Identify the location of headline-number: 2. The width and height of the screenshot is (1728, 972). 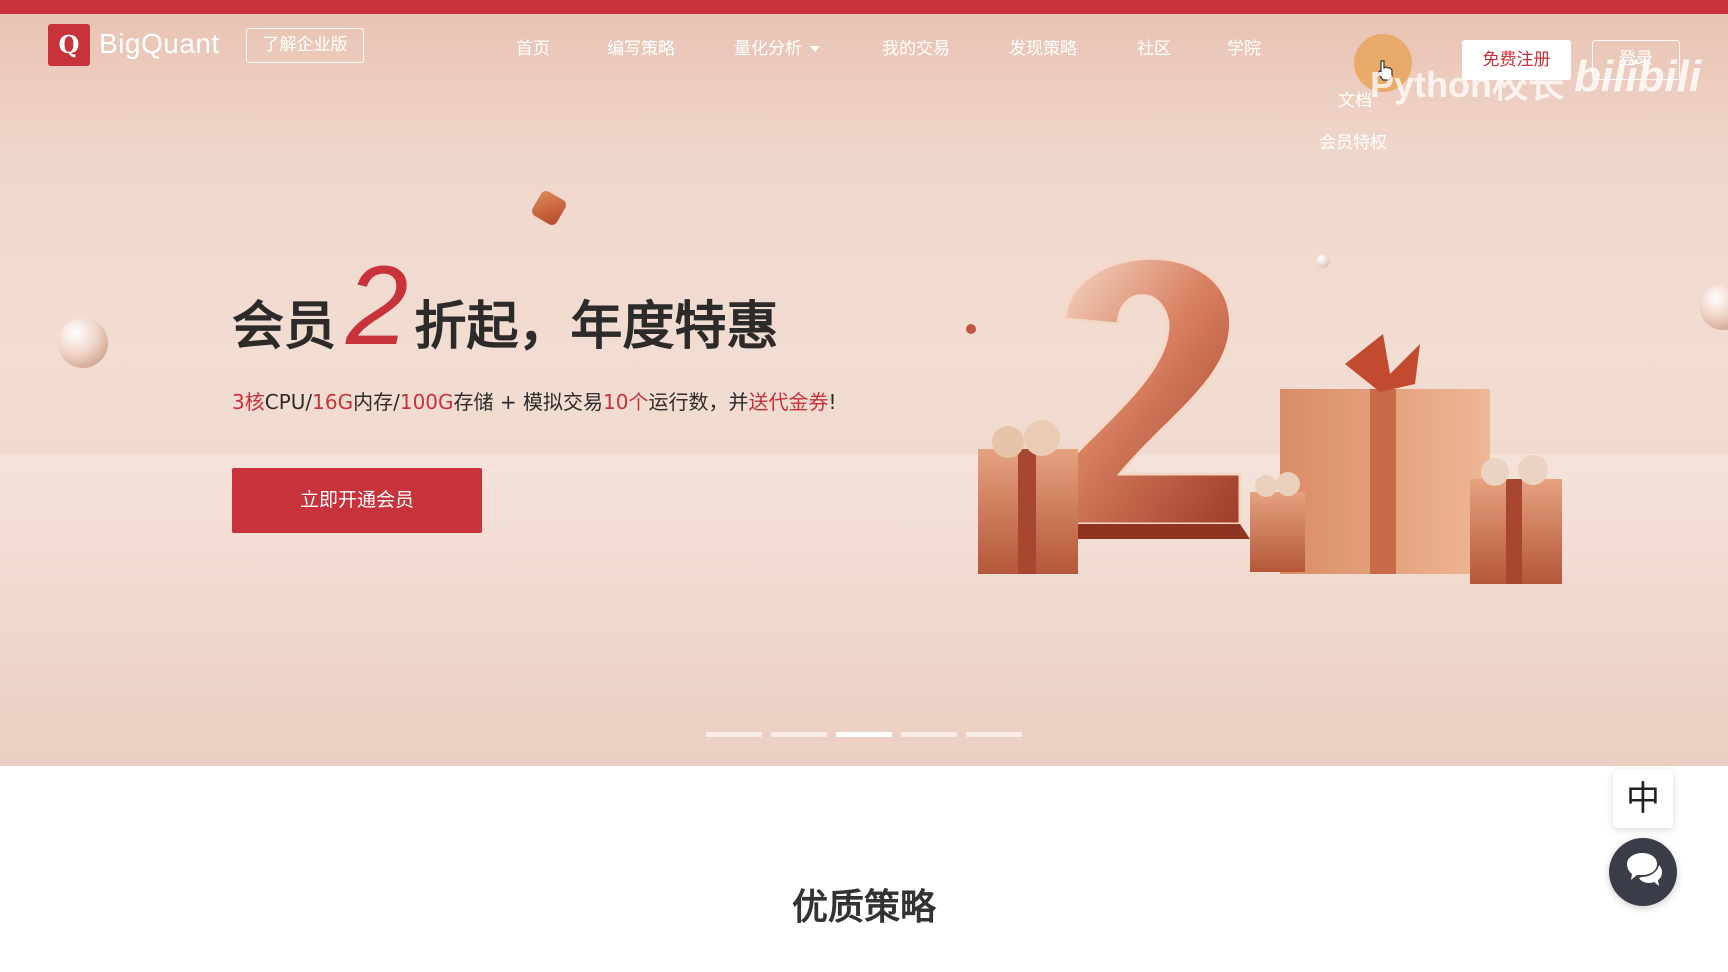
(377, 305).